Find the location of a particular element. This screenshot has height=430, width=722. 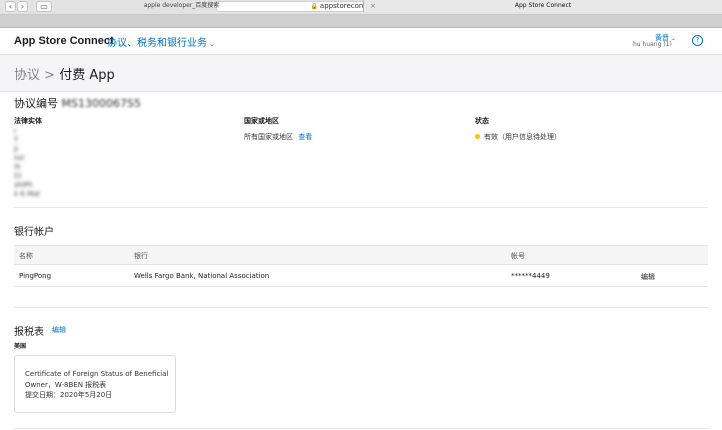

agreement-number: MS1300067S5 is located at coordinates (101, 103).